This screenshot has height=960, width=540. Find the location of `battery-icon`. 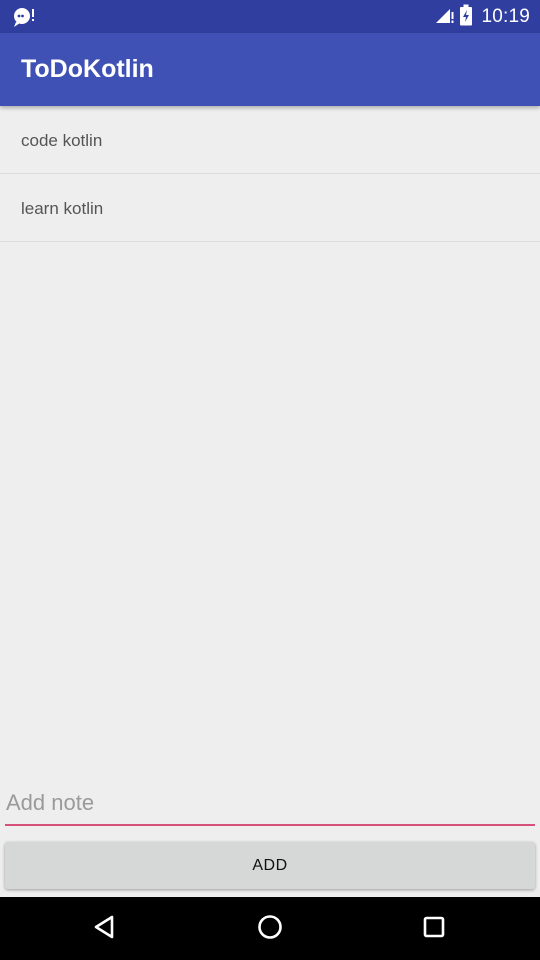

battery-icon is located at coordinates (466, 17).